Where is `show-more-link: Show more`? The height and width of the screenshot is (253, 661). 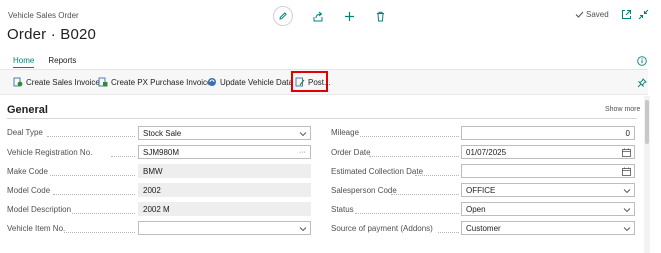
show-more-link: Show more is located at coordinates (622, 109).